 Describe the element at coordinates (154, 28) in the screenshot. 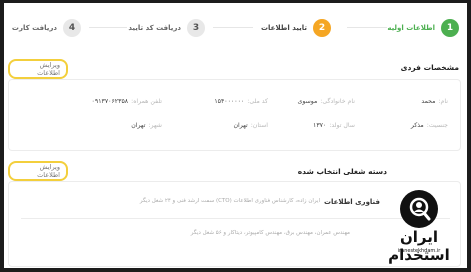

I see `step-label: دریافت کد تایید` at that location.